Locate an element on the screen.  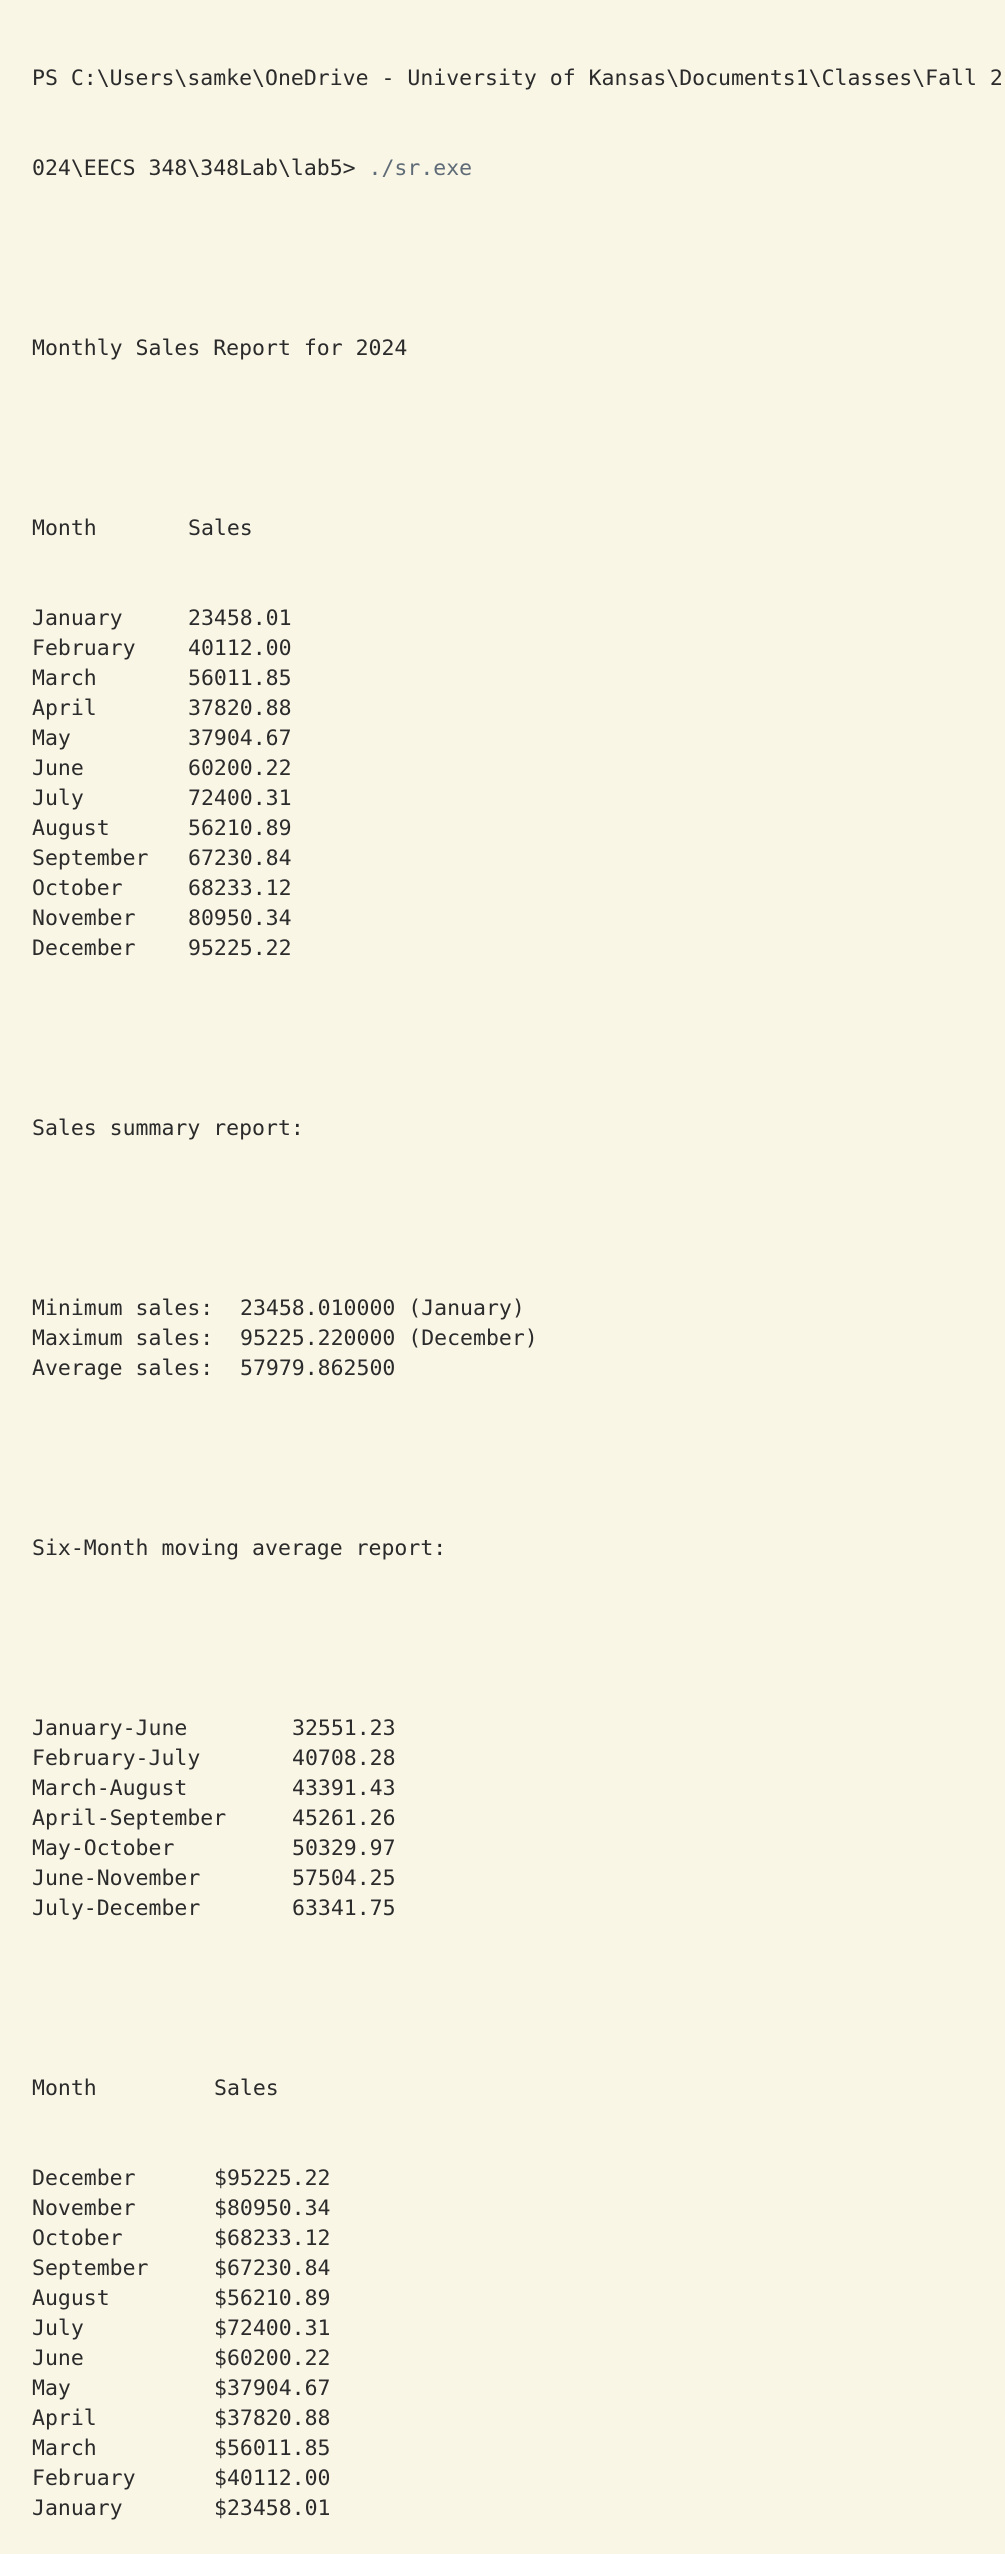
moving-average-title: Six-Month moving average report: is located at coordinates (239, 1548).